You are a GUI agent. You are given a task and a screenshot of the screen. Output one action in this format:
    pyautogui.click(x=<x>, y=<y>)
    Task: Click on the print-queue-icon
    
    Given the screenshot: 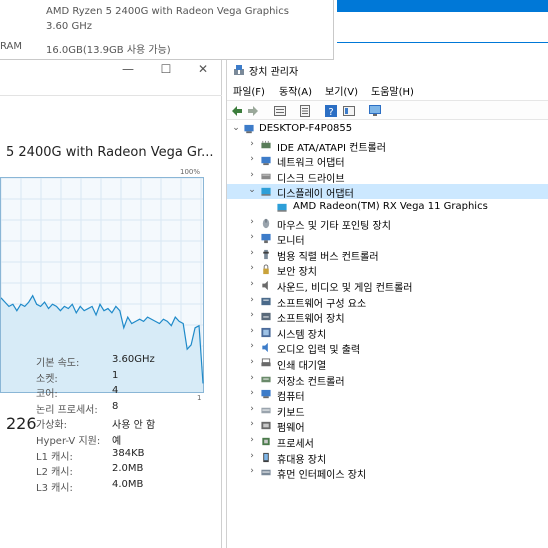 What is the action you would take?
    pyautogui.click(x=266, y=362)
    